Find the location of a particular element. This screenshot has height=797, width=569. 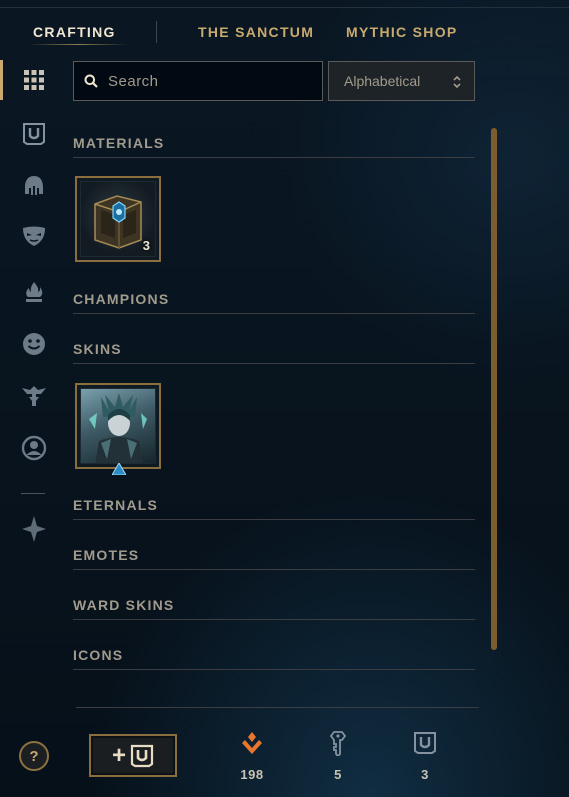

rail-item-ward-skins is located at coordinates (34, 292).